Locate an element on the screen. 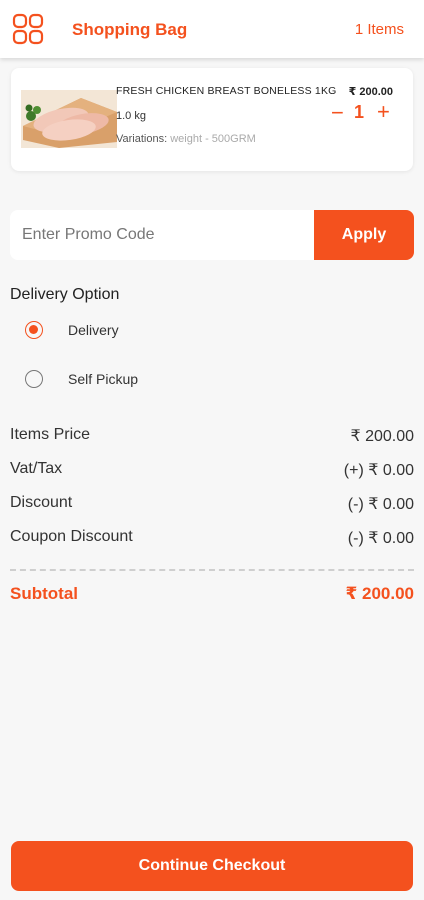  decrease-quantity-button: − is located at coordinates (337, 113).